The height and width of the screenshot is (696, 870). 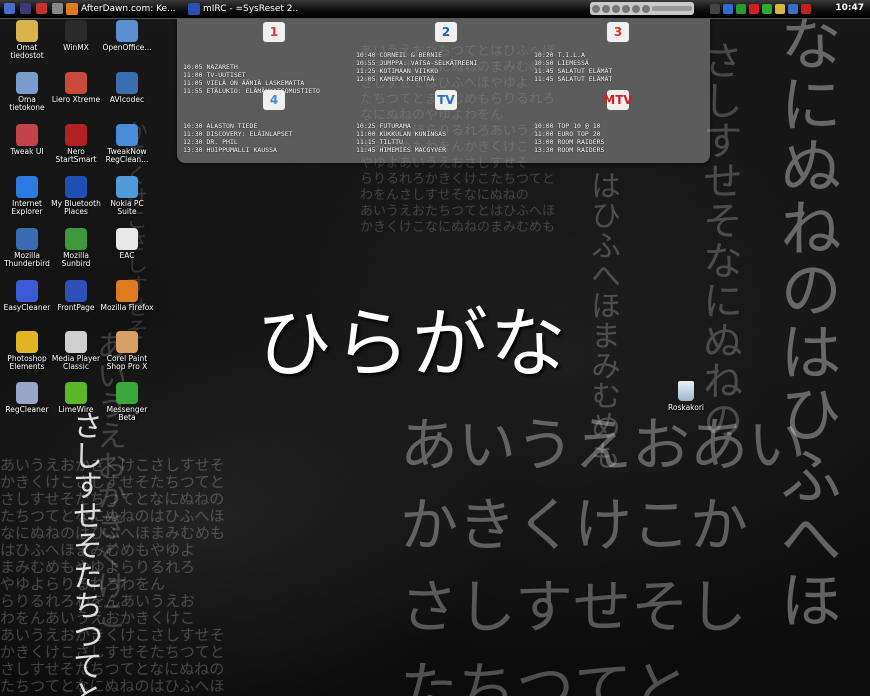 I want to click on ie-icon, so click(x=27, y=187).